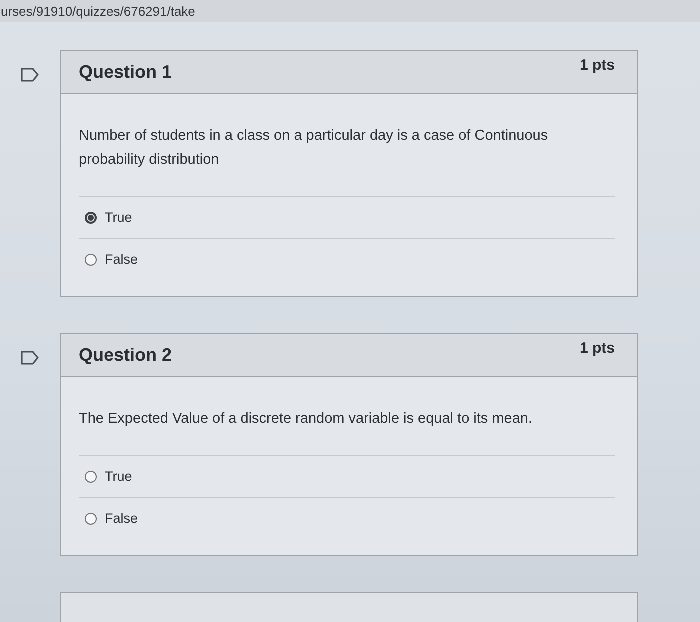  I want to click on question-title: Question 2, so click(125, 355).